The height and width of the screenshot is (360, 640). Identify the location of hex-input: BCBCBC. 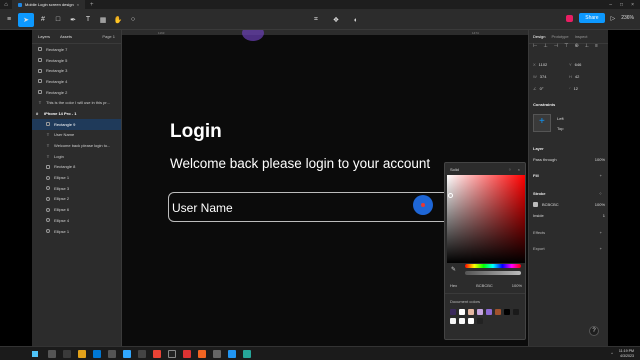
(484, 285).